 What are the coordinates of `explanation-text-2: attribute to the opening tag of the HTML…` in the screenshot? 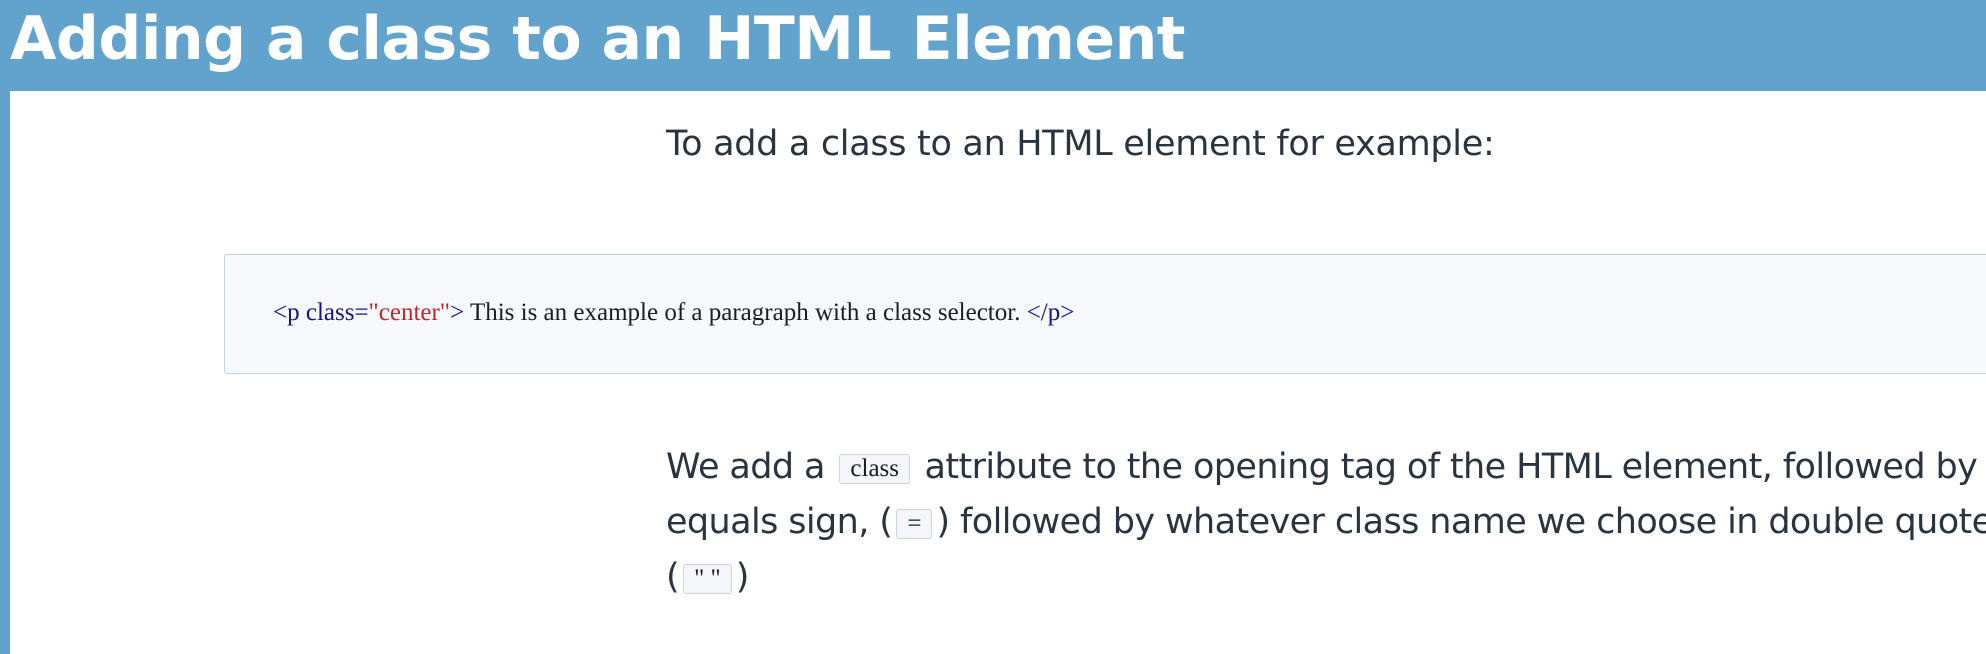 It's located at (1455, 467).